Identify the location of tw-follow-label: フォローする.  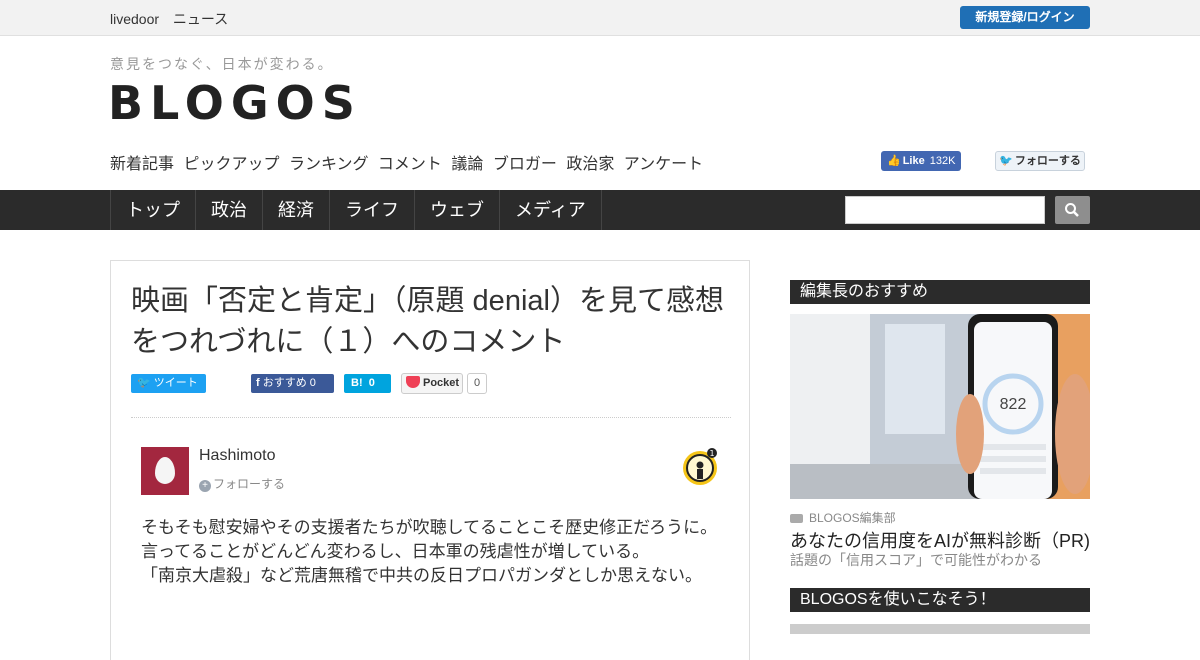
(1047, 161).